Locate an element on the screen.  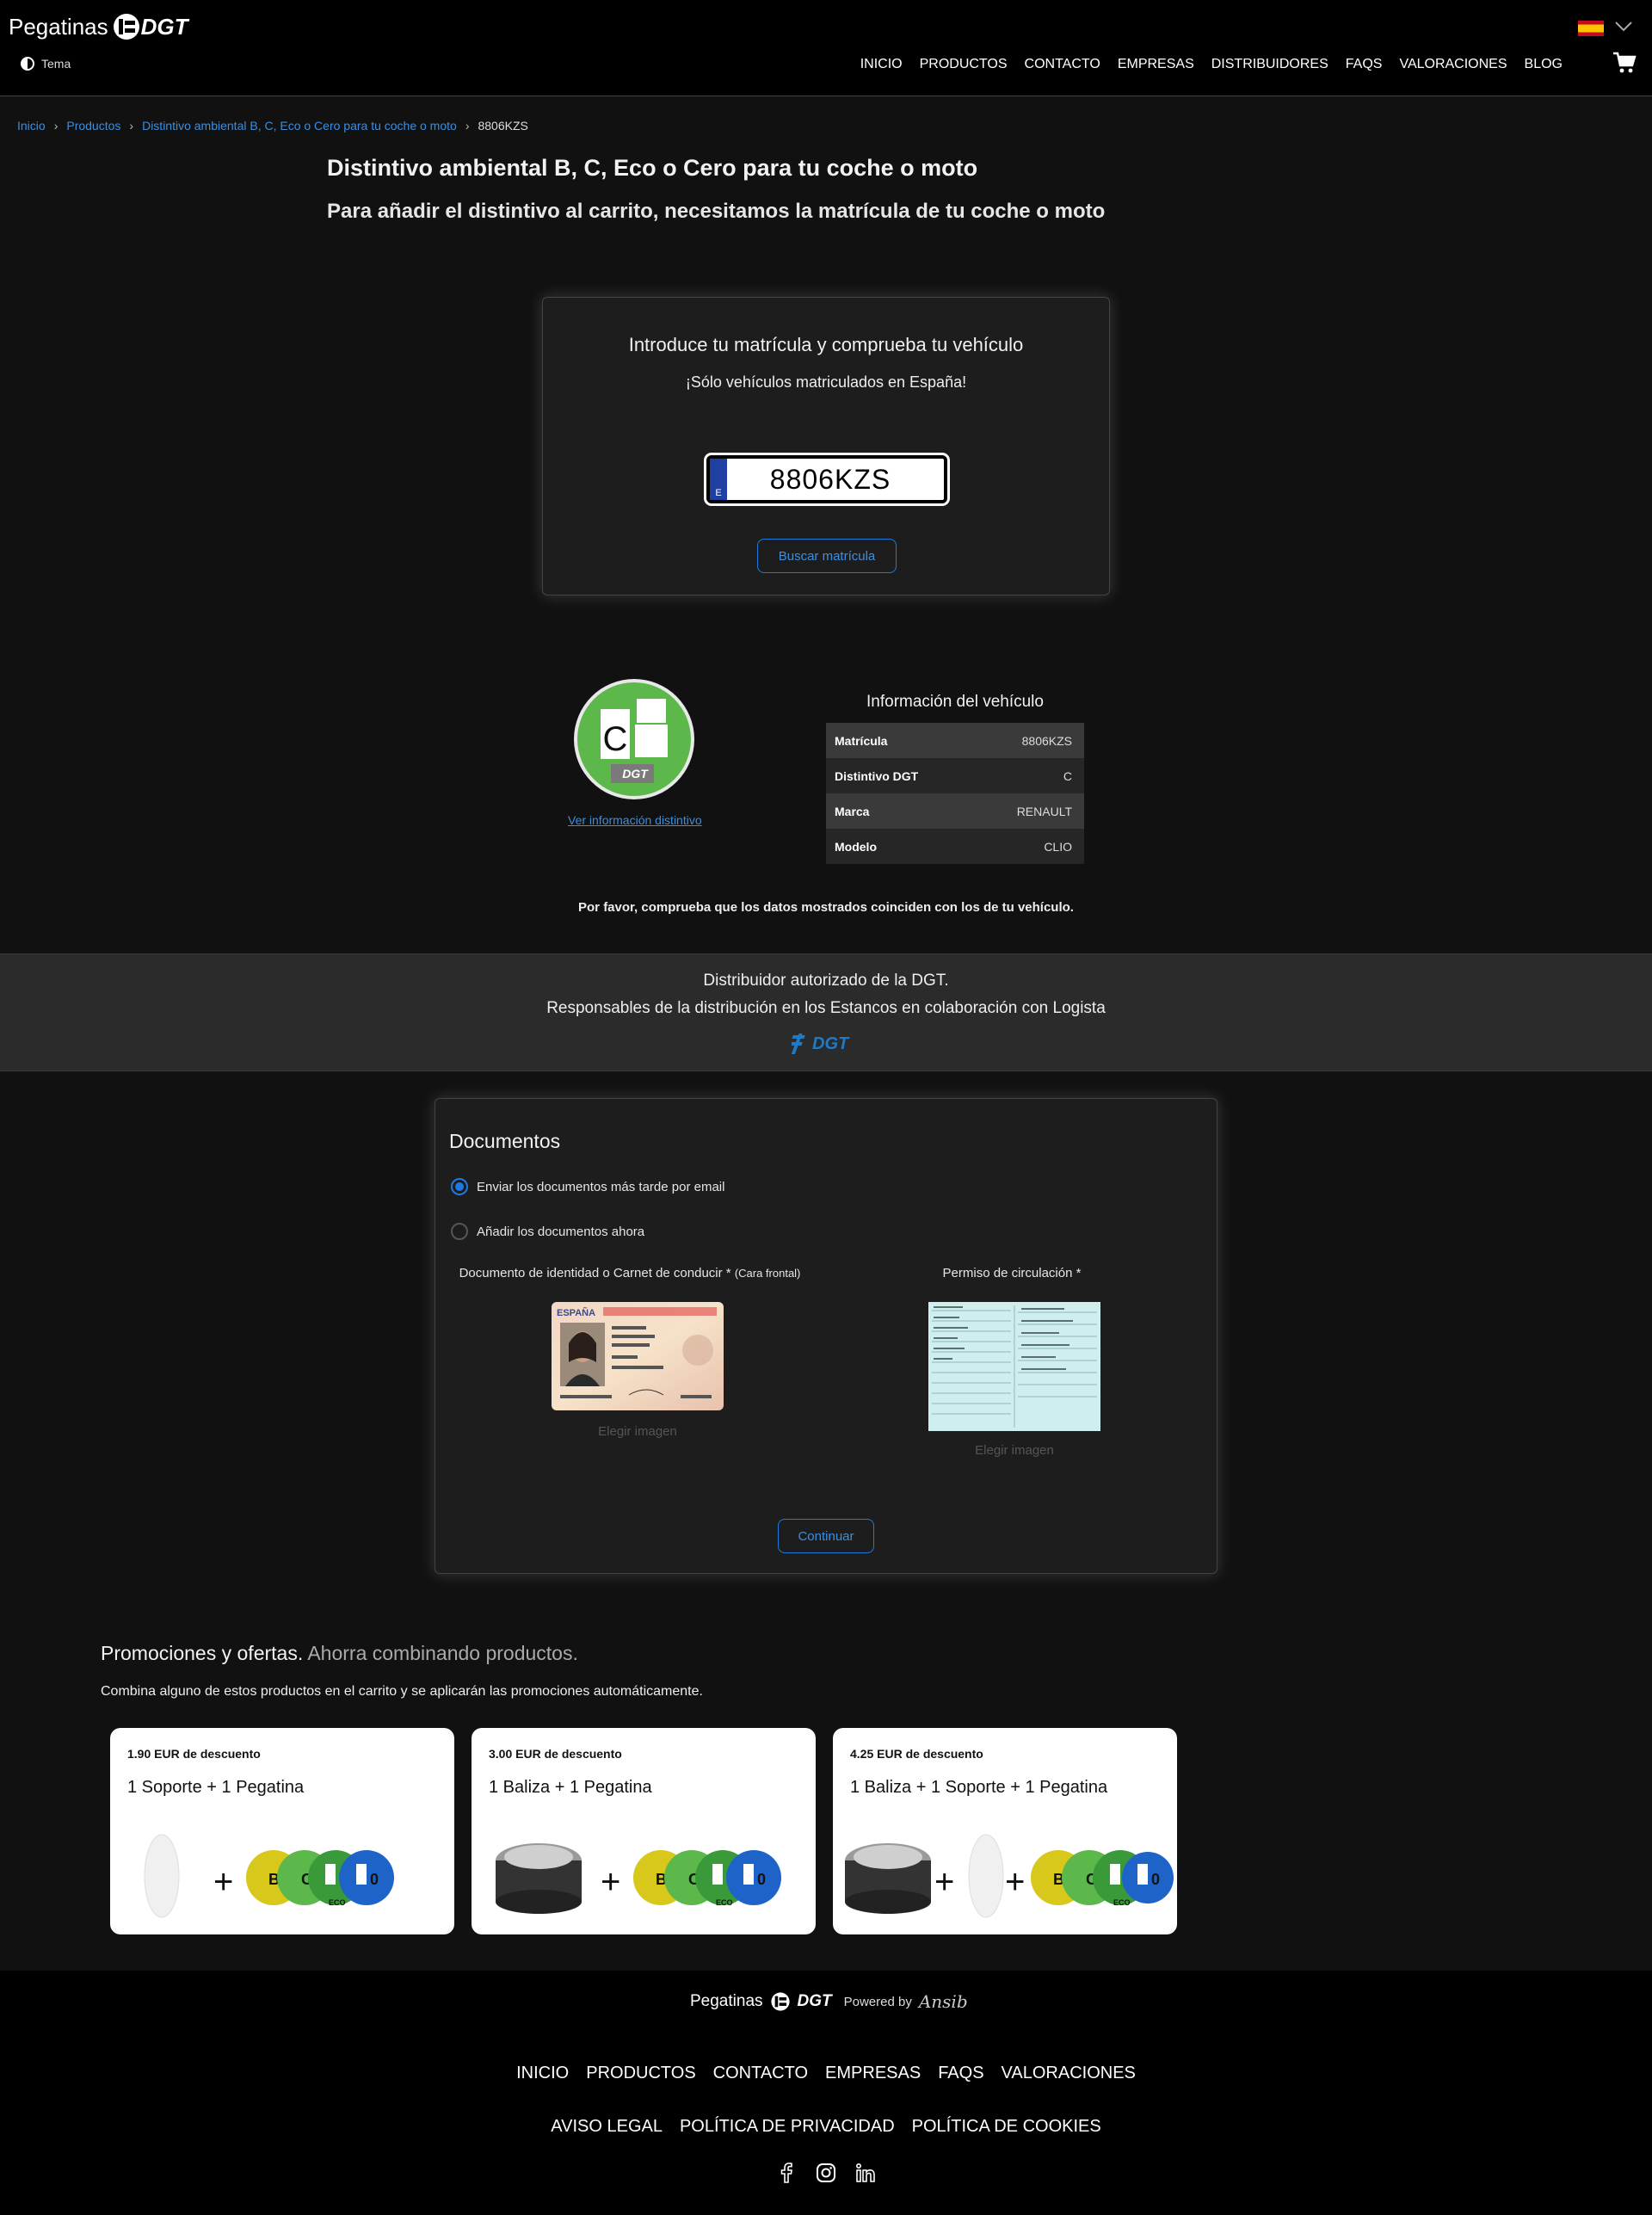
nav-distribuidores: DISTRIBUIDORES is located at coordinates (1269, 64).